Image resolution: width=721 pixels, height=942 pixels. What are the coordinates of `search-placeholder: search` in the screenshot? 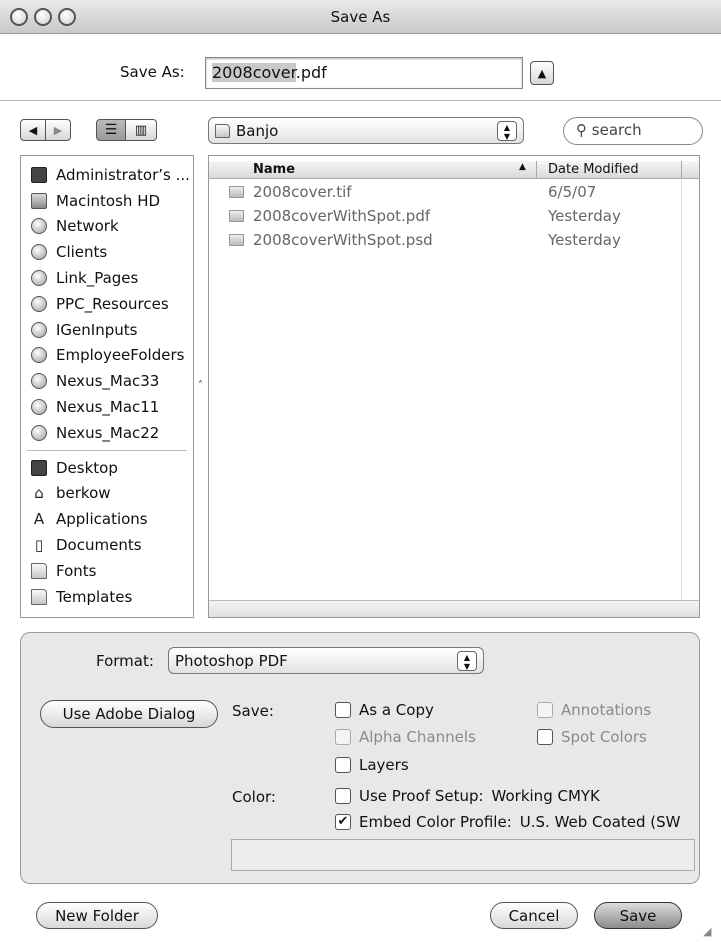 It's located at (616, 130).